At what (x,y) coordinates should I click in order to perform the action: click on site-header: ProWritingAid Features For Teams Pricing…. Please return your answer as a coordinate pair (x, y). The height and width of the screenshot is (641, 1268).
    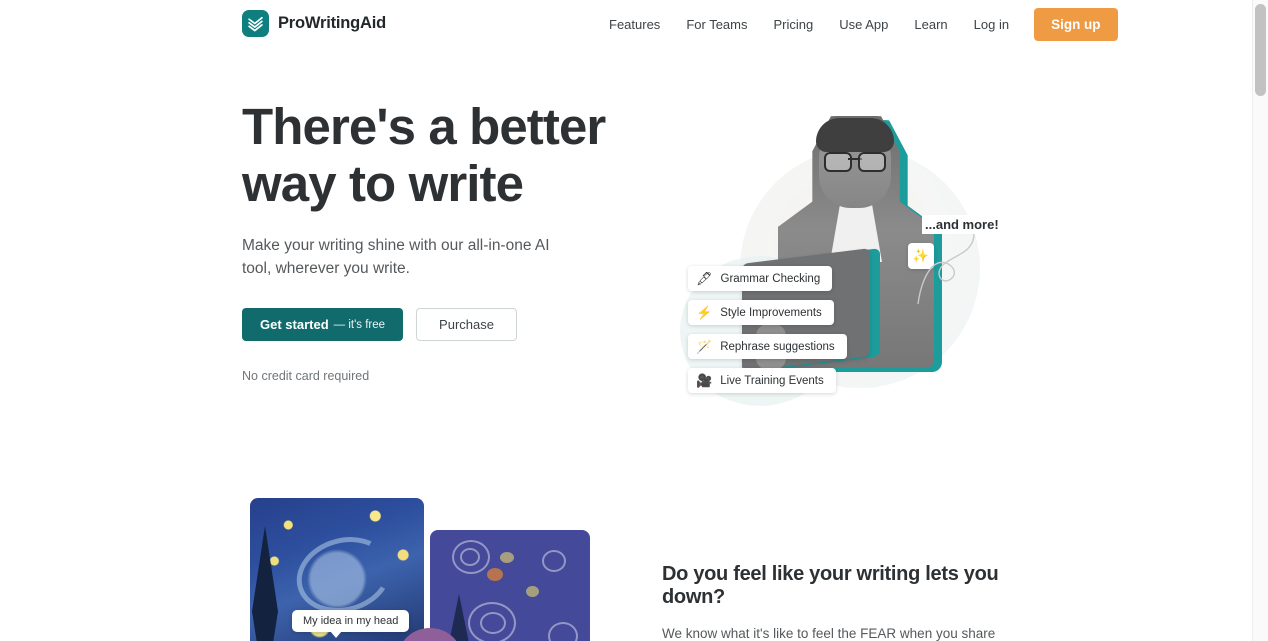
    Looking at the image, I should click on (626, 24).